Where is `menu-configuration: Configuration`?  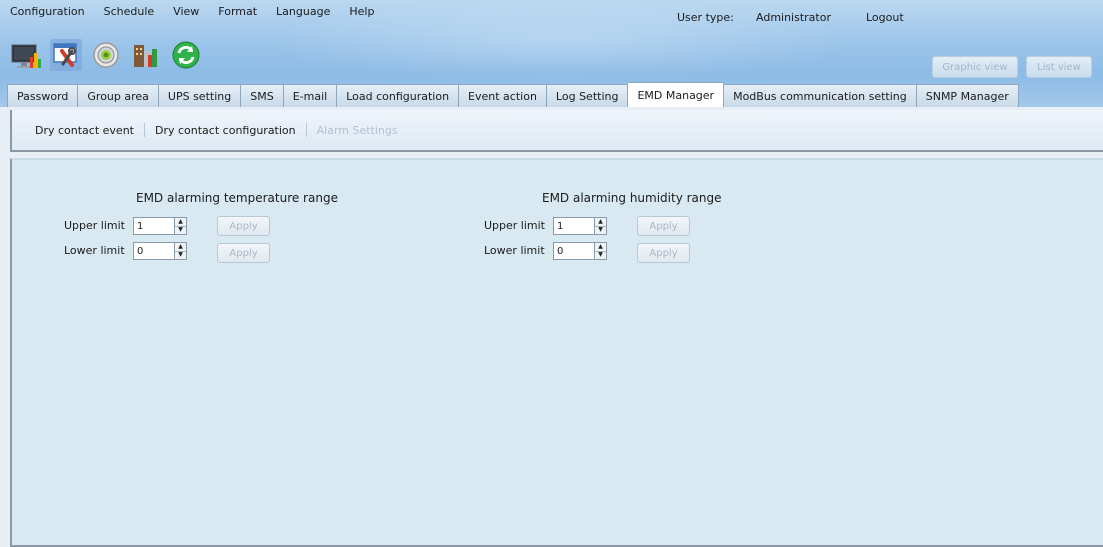 menu-configuration: Configuration is located at coordinates (47, 11).